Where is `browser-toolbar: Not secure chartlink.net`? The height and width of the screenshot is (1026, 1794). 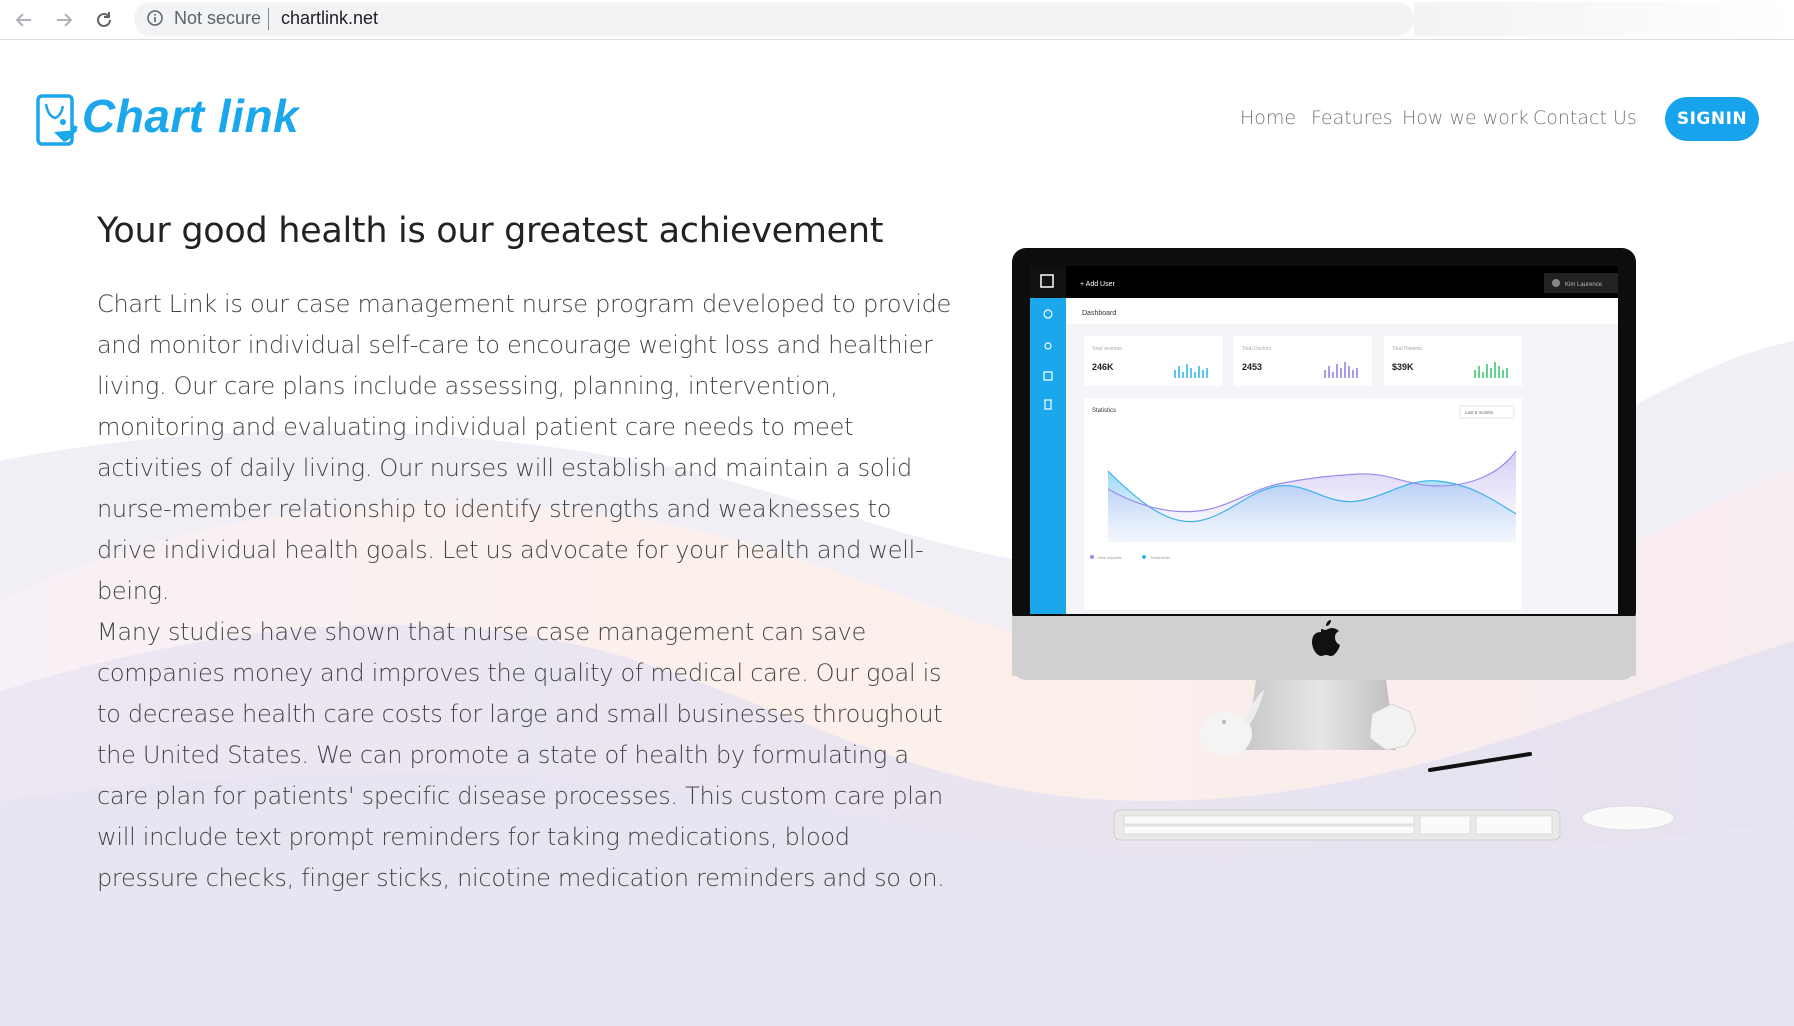
browser-toolbar: Not secure chartlink.net is located at coordinates (897, 20).